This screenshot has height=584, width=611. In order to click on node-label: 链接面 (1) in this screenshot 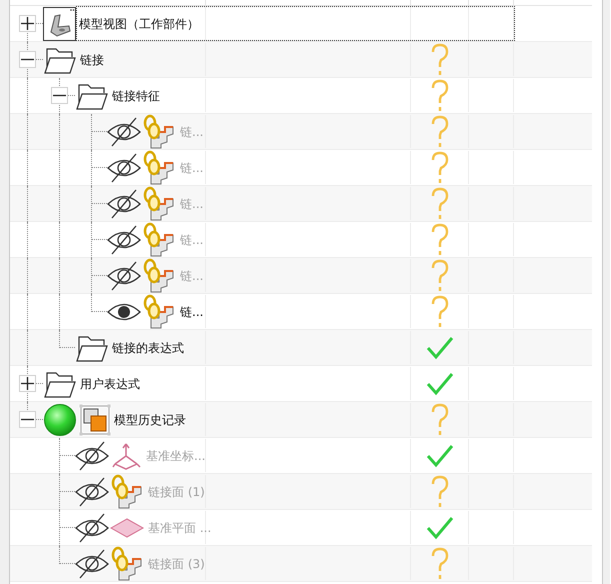, I will do `click(176, 491)`.